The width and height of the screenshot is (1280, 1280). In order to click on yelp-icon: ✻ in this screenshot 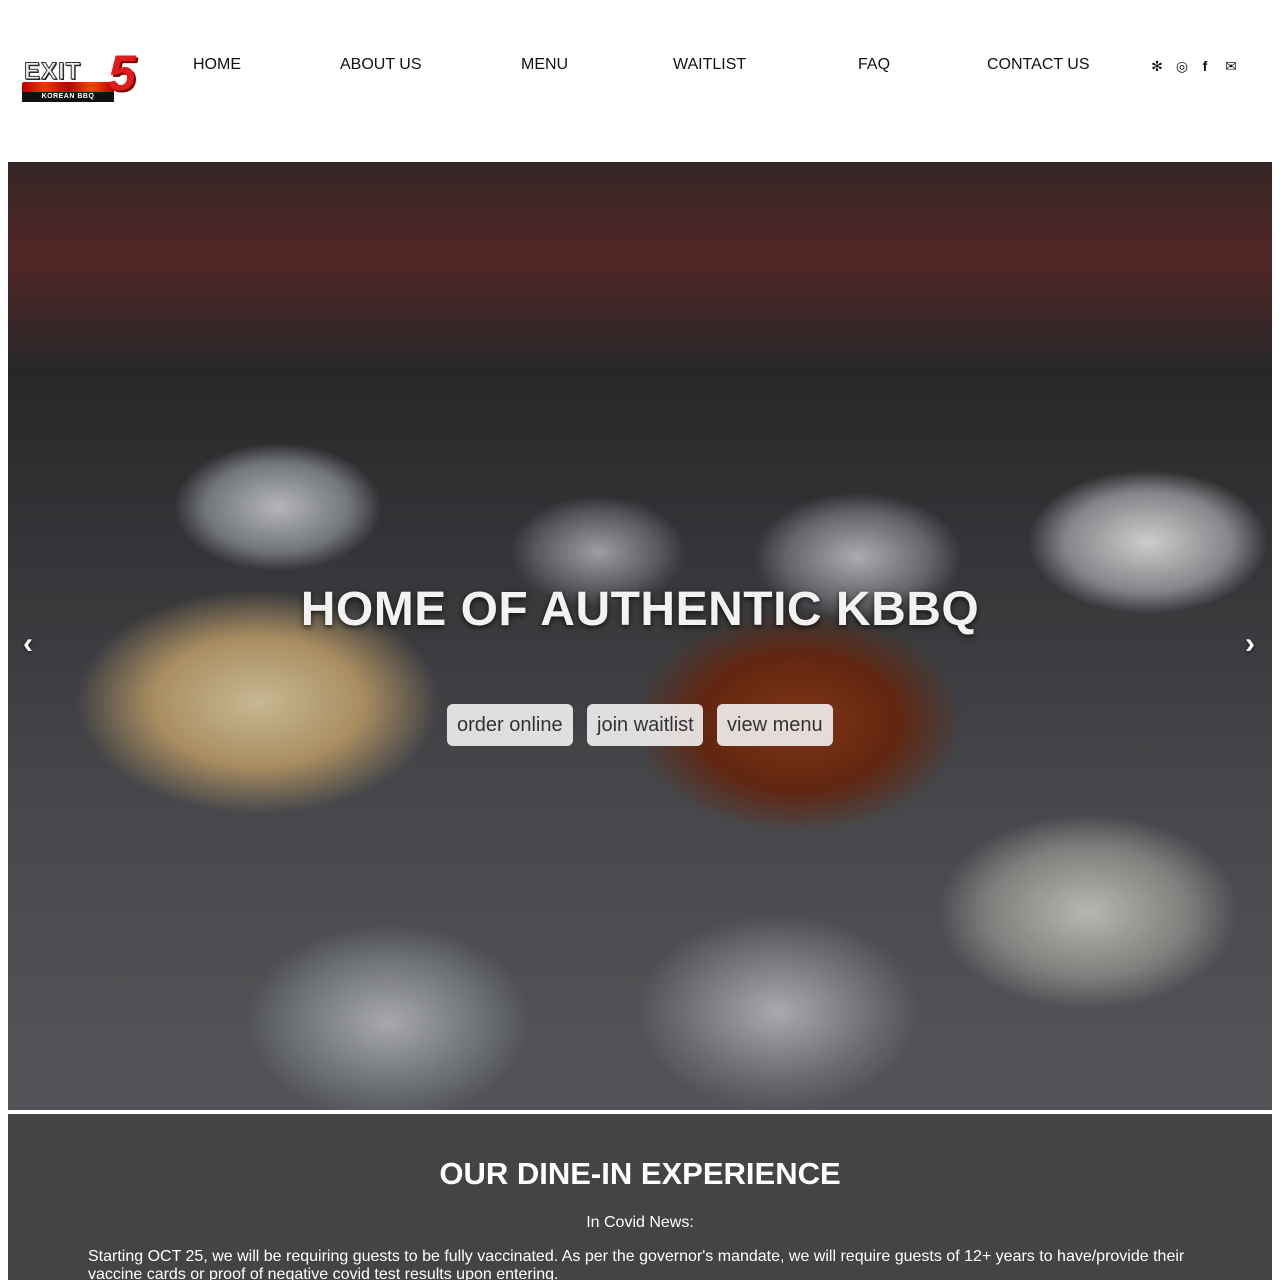, I will do `click(1157, 66)`.